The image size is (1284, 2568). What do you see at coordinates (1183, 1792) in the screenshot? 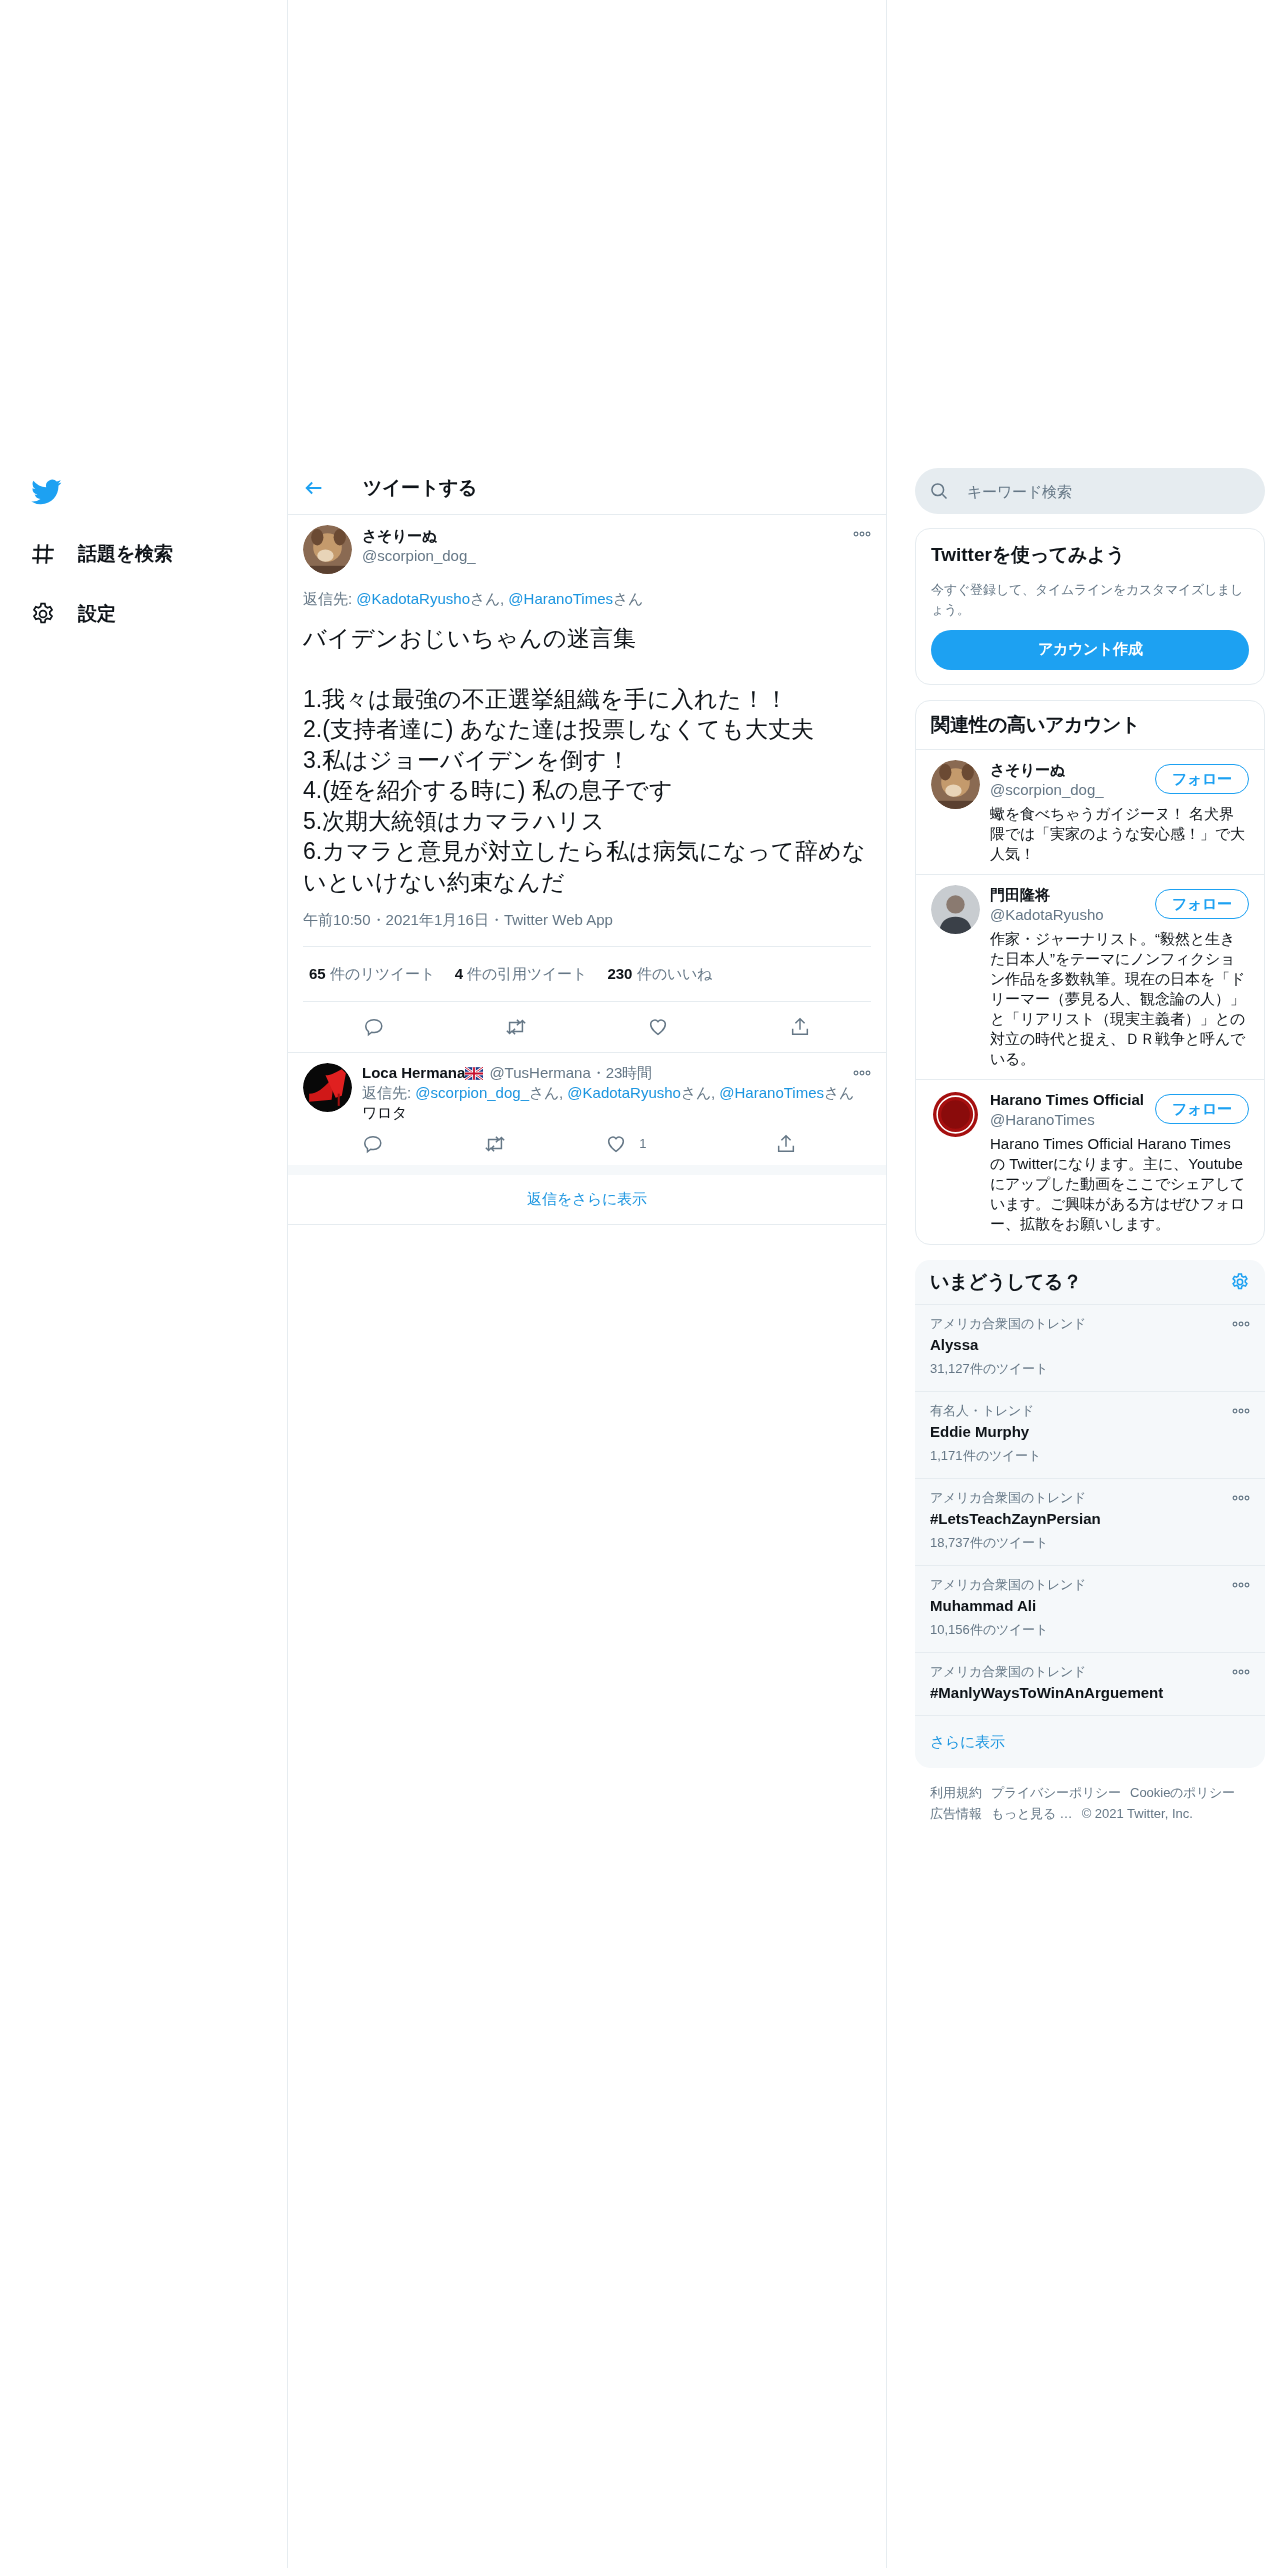
I see `footer-link: Cookieのポリシー` at bounding box center [1183, 1792].